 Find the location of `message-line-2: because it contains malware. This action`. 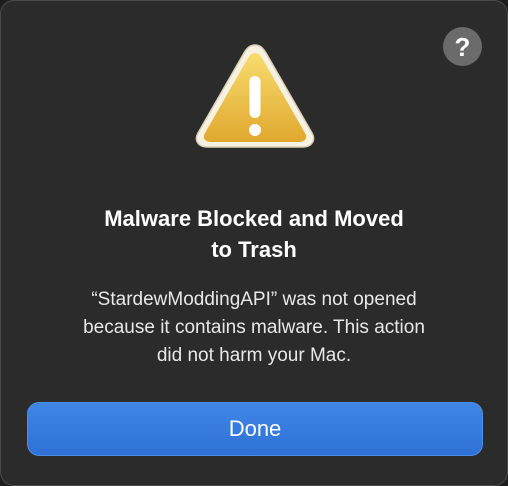

message-line-2: because it contains malware. This action is located at coordinates (254, 327).